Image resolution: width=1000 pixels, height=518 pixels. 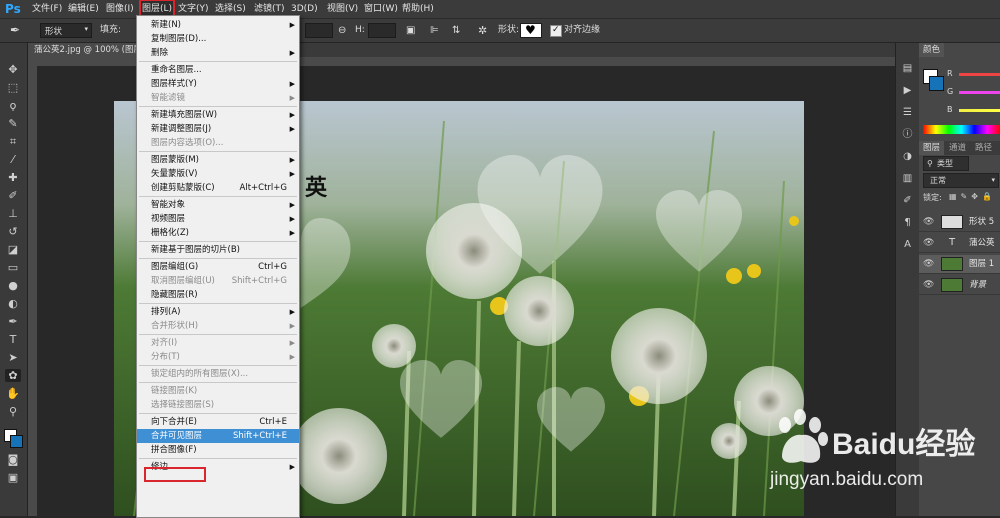 What do you see at coordinates (218, 267) in the screenshot?
I see `layer-menu-item: 图层编组(G) Ctrl+G` at bounding box center [218, 267].